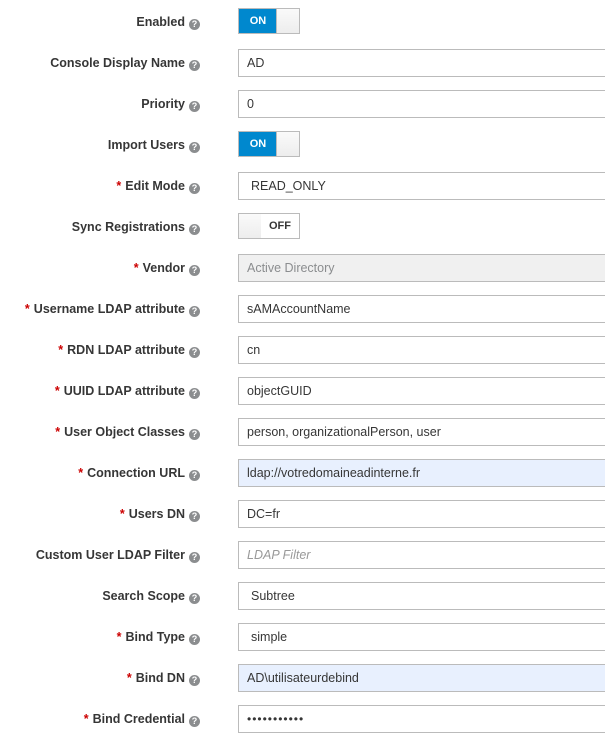  Describe the element at coordinates (112, 309) in the screenshot. I see `username-ldap-attribute-label: * Username LDAP attribute?` at that location.